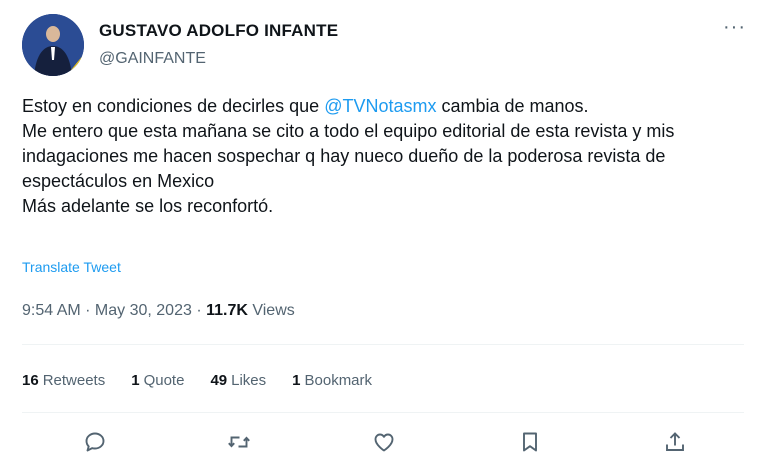 This screenshot has height=473, width=768. I want to click on retweets-stat: 16 Retweets, so click(63, 380).